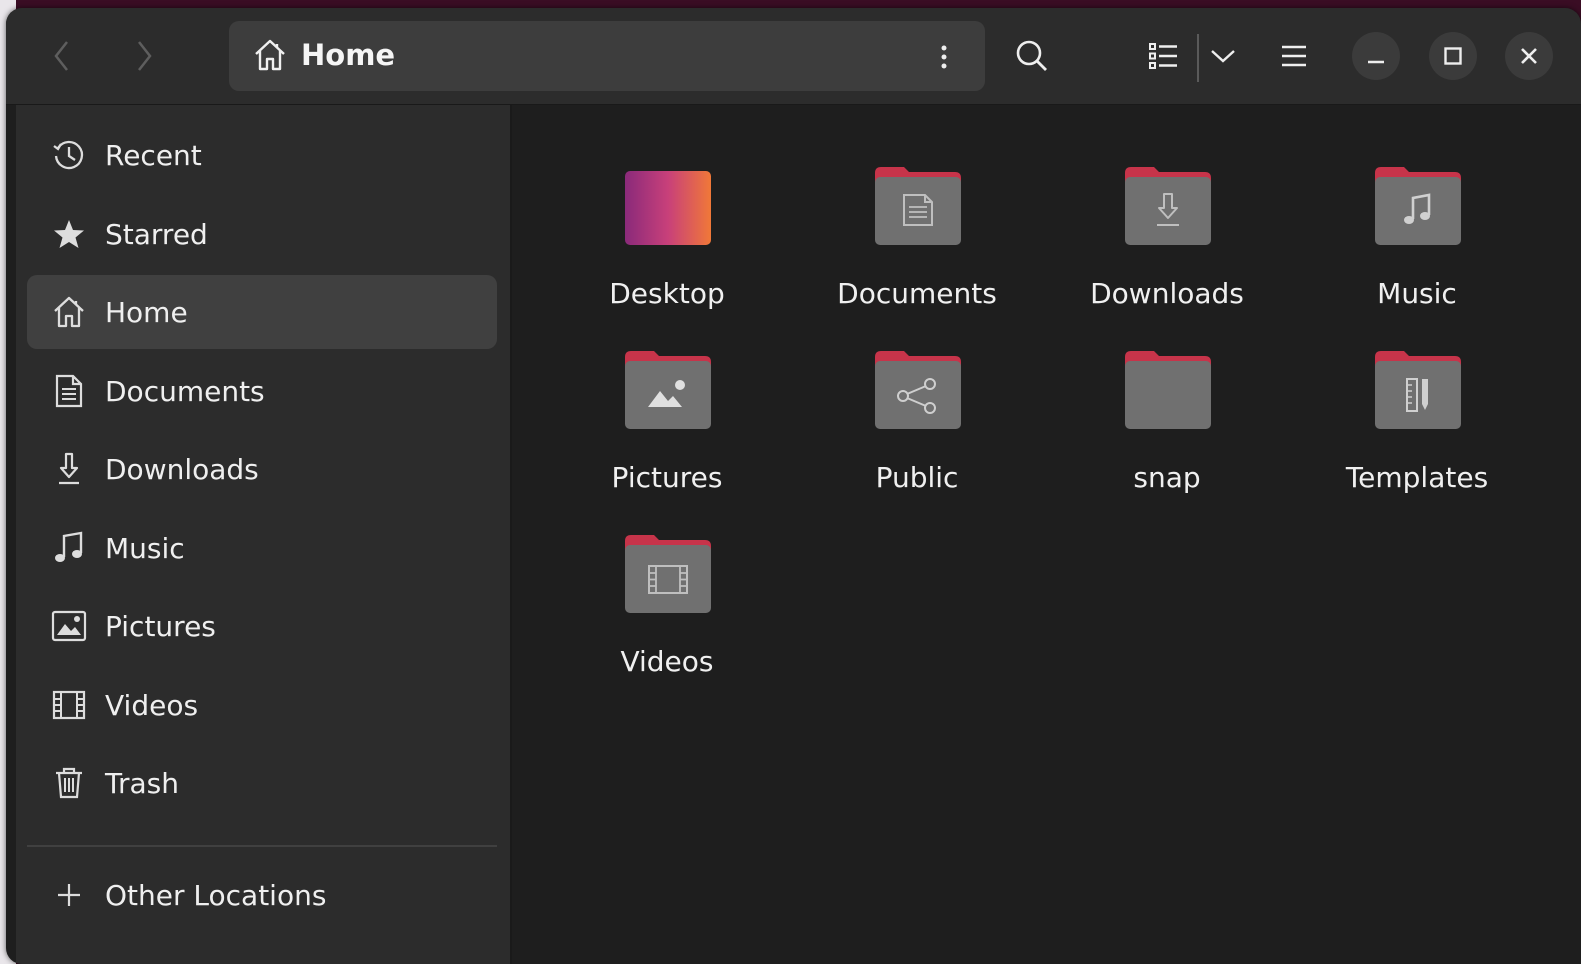 The height and width of the screenshot is (964, 1581). Describe the element at coordinates (1167, 477) in the screenshot. I see `file-name: snap` at that location.